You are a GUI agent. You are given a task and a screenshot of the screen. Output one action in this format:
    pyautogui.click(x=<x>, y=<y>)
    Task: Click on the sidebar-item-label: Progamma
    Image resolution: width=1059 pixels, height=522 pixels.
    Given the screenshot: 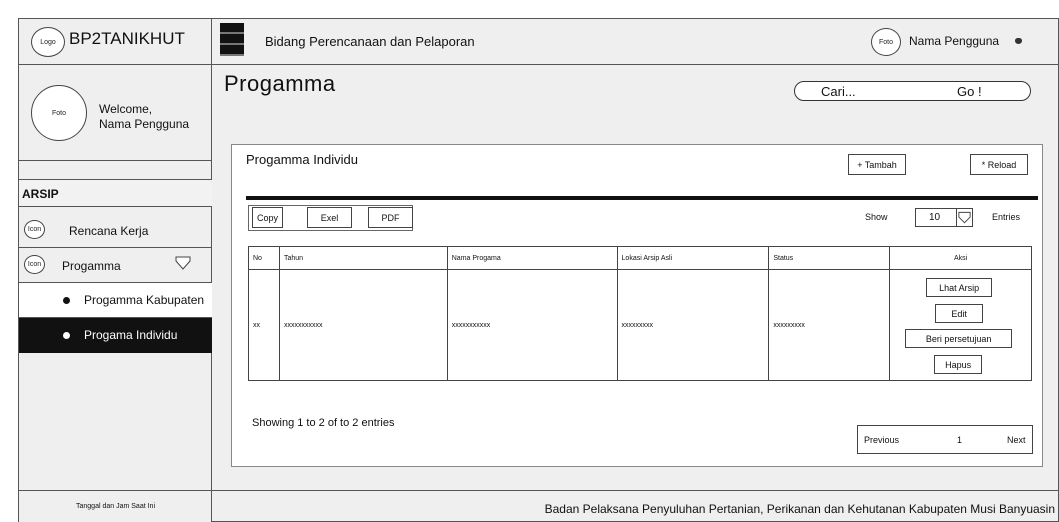 What is the action you would take?
    pyautogui.click(x=91, y=266)
    